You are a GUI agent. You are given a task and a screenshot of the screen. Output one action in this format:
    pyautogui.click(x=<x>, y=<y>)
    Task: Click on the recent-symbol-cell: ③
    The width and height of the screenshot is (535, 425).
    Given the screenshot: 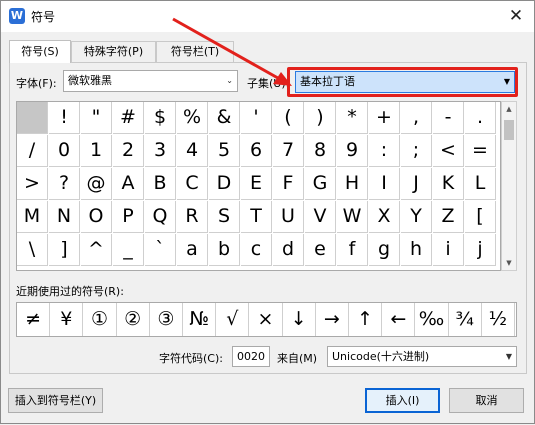 What is the action you would take?
    pyautogui.click(x=166, y=319)
    